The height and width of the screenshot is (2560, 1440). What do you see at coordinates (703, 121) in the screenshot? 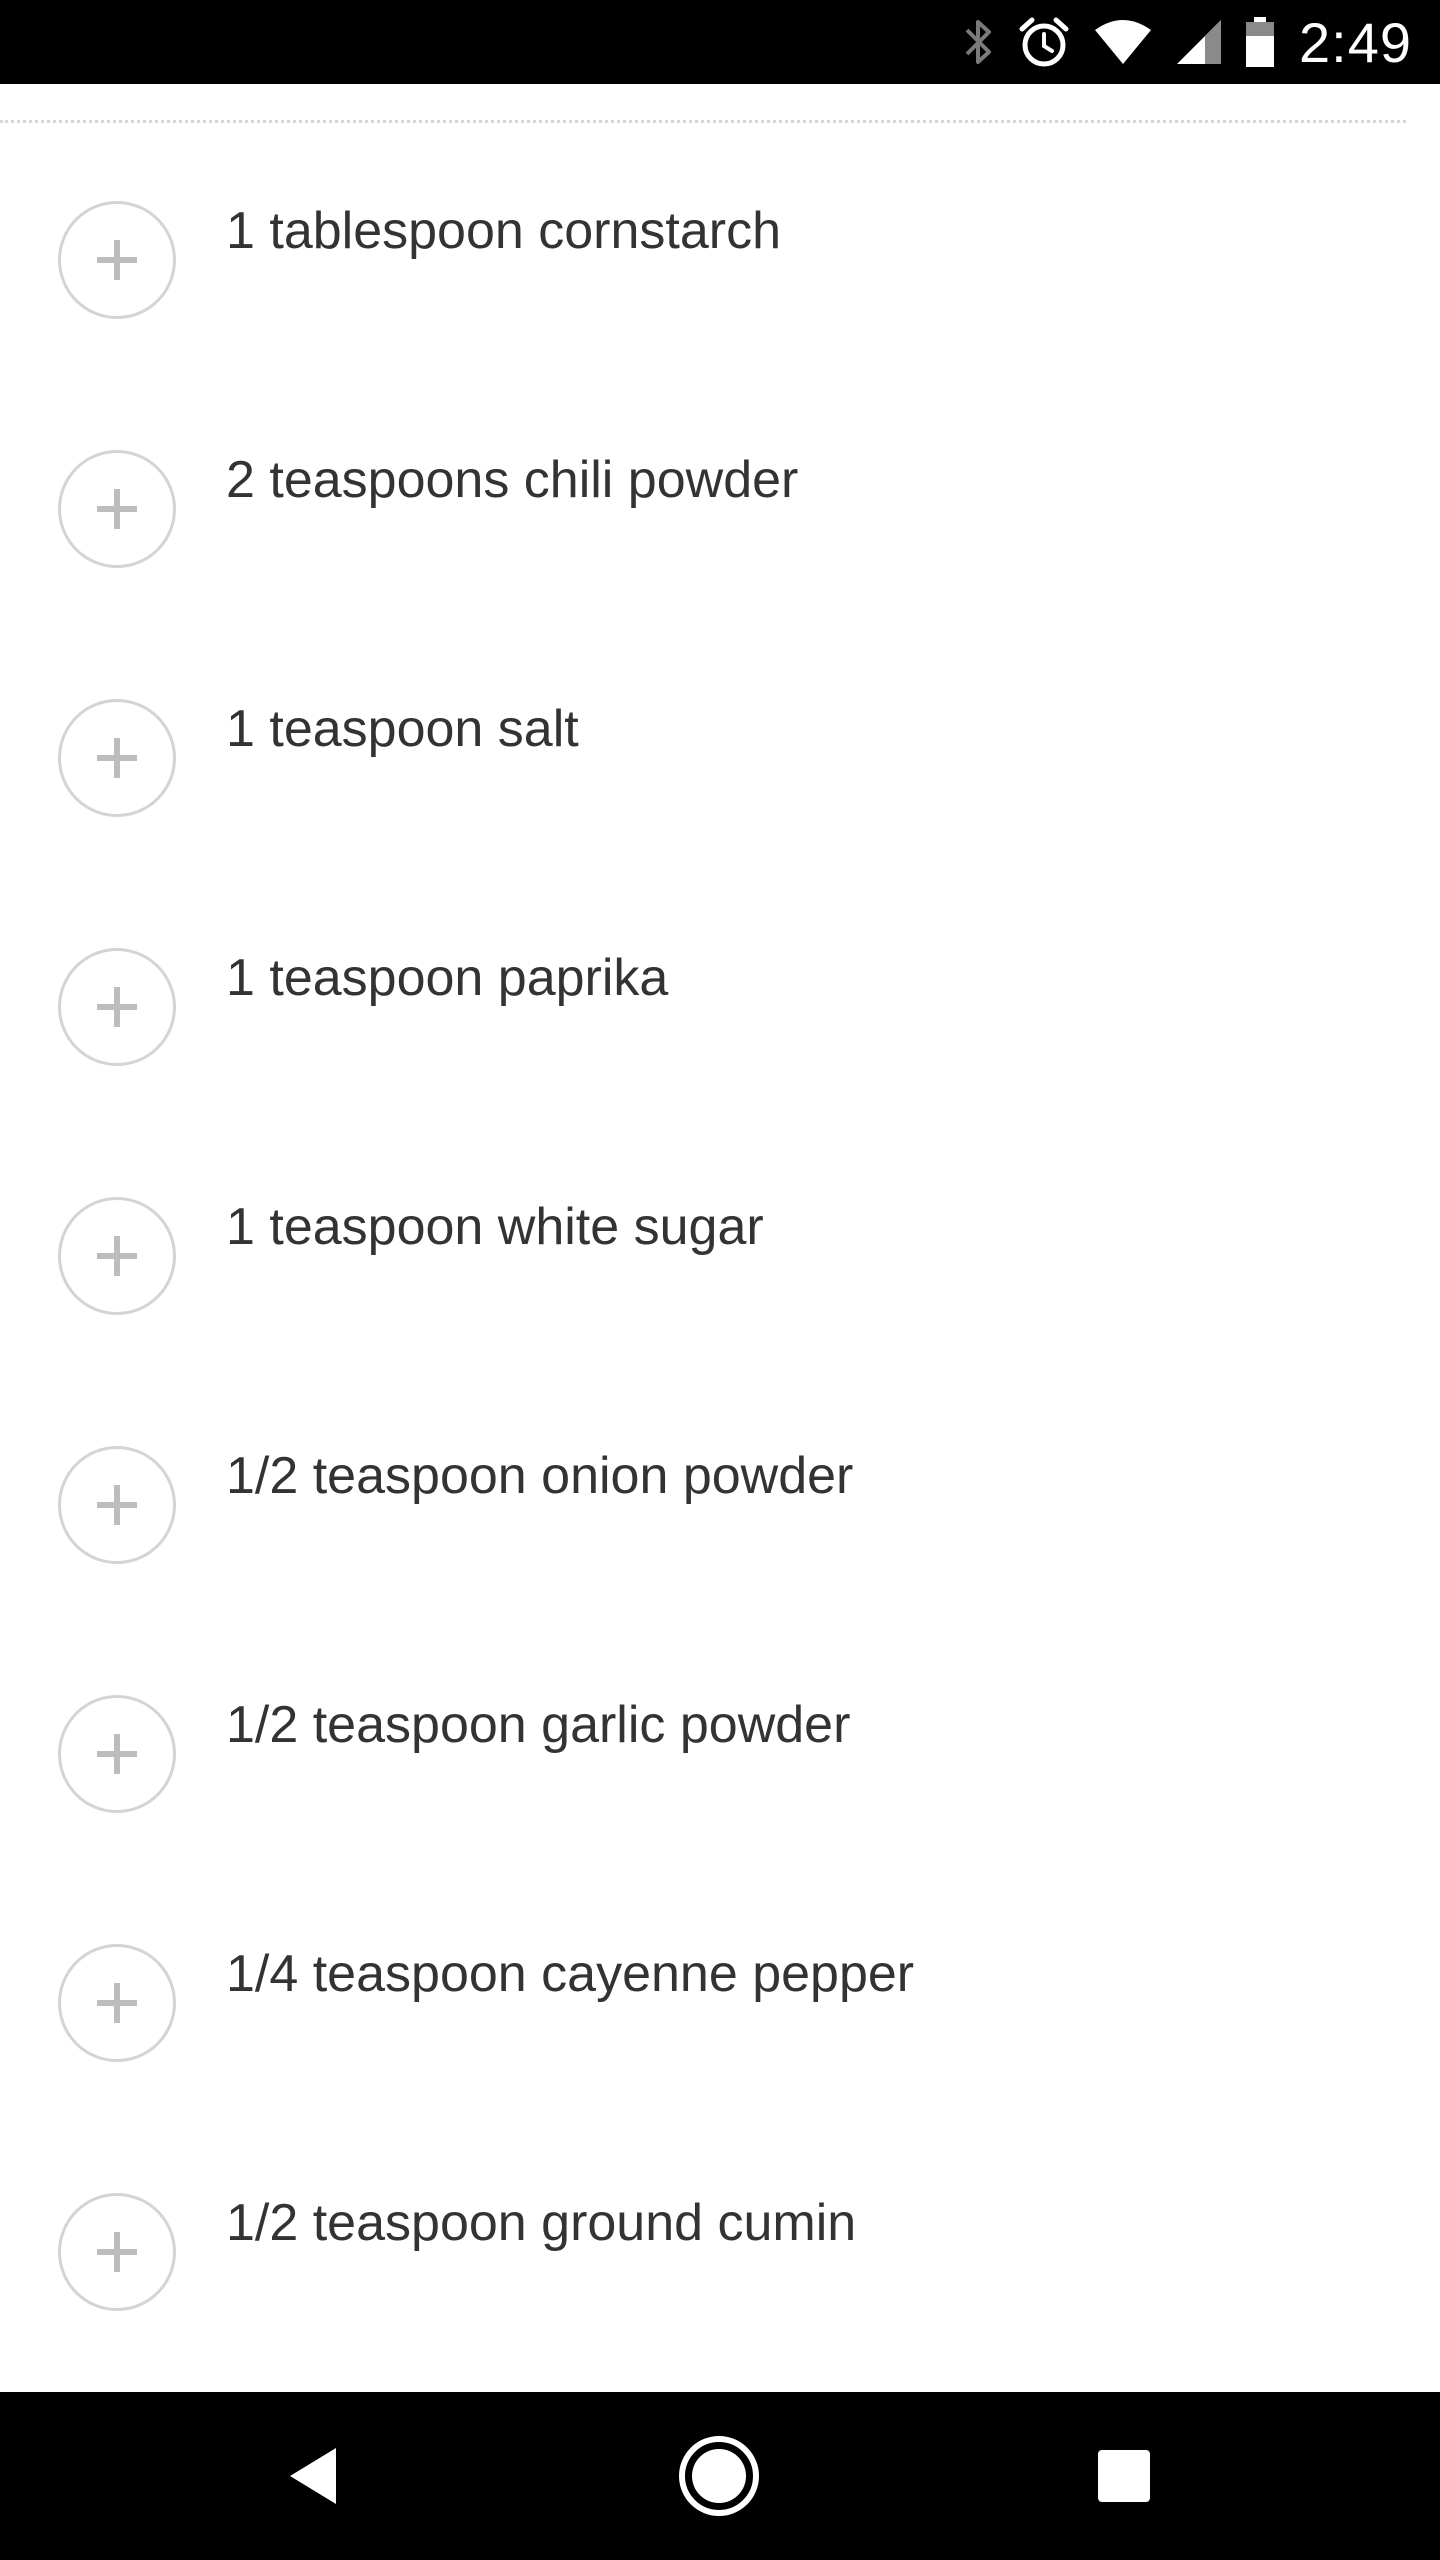
I see `section-divider` at bounding box center [703, 121].